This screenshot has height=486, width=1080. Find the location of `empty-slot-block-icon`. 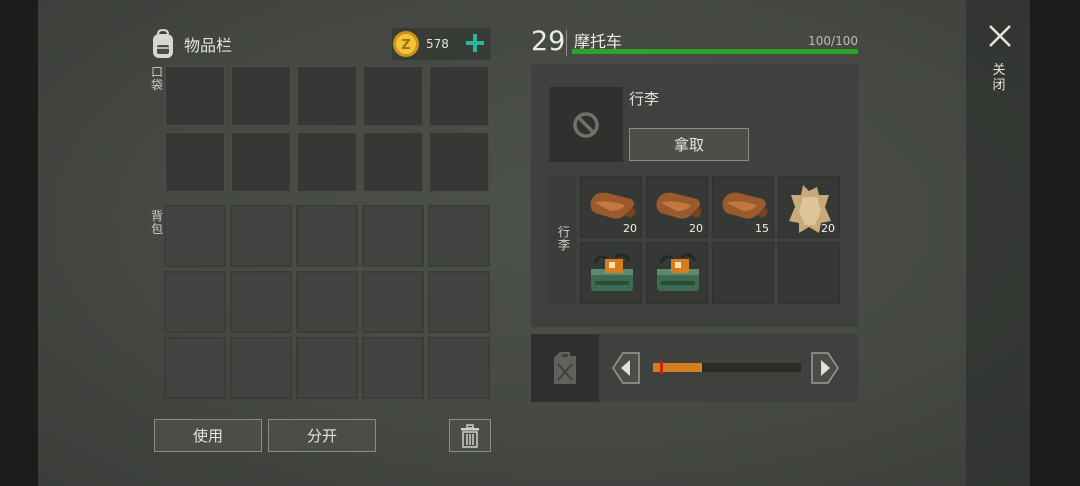

empty-slot-block-icon is located at coordinates (586, 124).